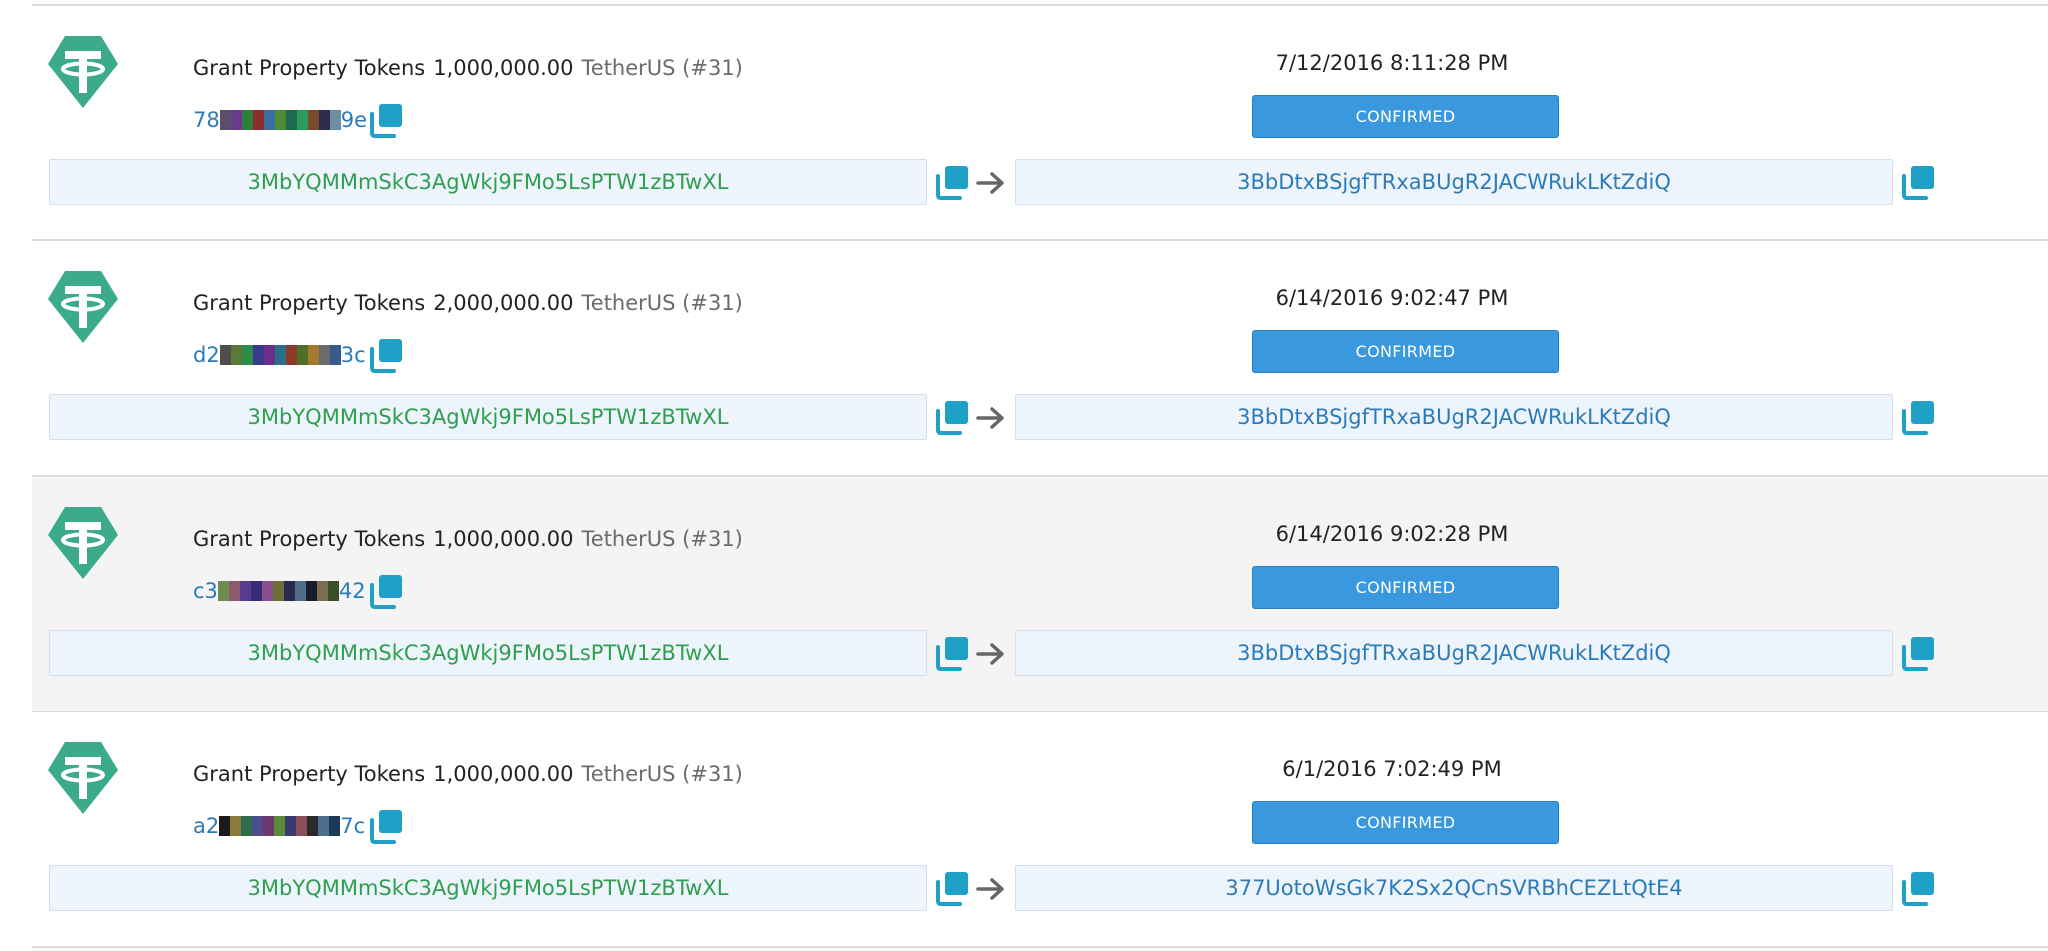 Image resolution: width=2048 pixels, height=951 pixels. What do you see at coordinates (1392, 298) in the screenshot?
I see `transaction-datetime: 6/14/2016 9:02:47 PM` at bounding box center [1392, 298].